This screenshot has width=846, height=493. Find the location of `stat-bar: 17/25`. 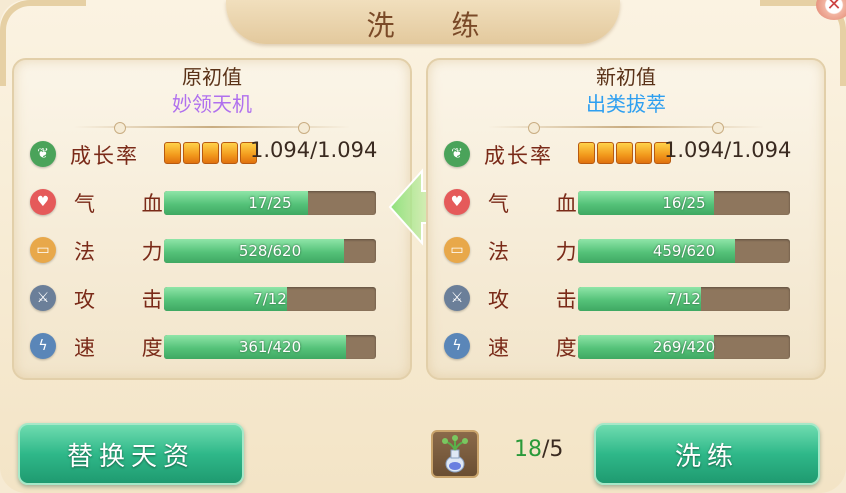

stat-bar: 17/25 is located at coordinates (270, 203).